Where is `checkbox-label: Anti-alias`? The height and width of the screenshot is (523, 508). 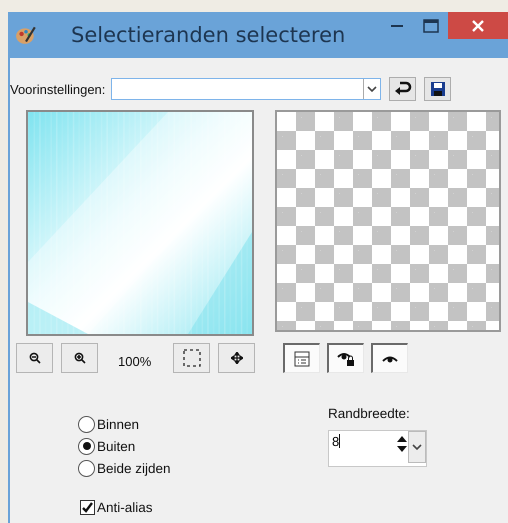
checkbox-label: Anti-alias is located at coordinates (125, 507).